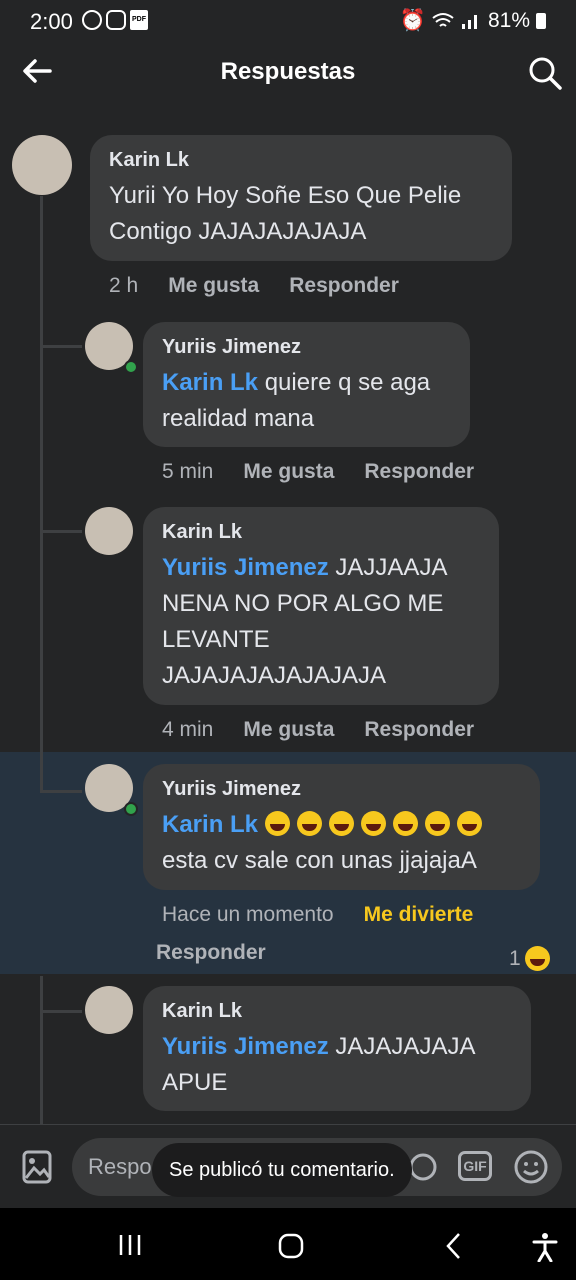  I want to click on comment-placeholder: Respo, so click(120, 1166).